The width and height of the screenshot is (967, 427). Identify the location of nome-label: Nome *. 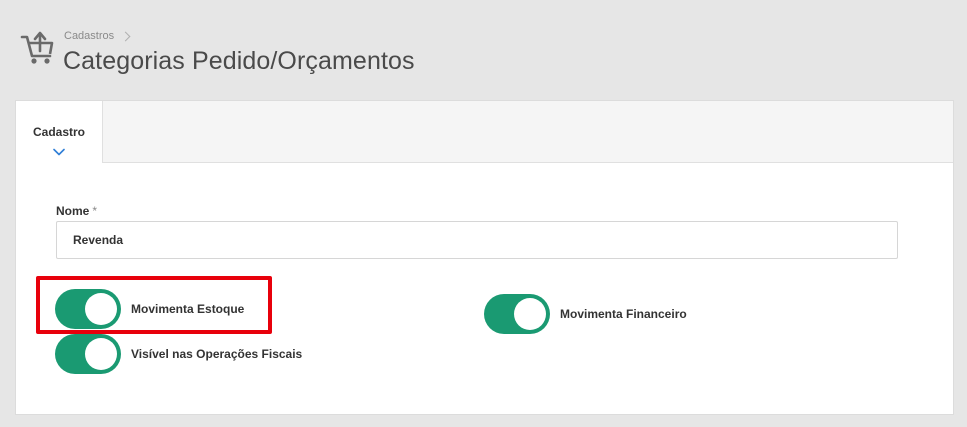
(76, 211).